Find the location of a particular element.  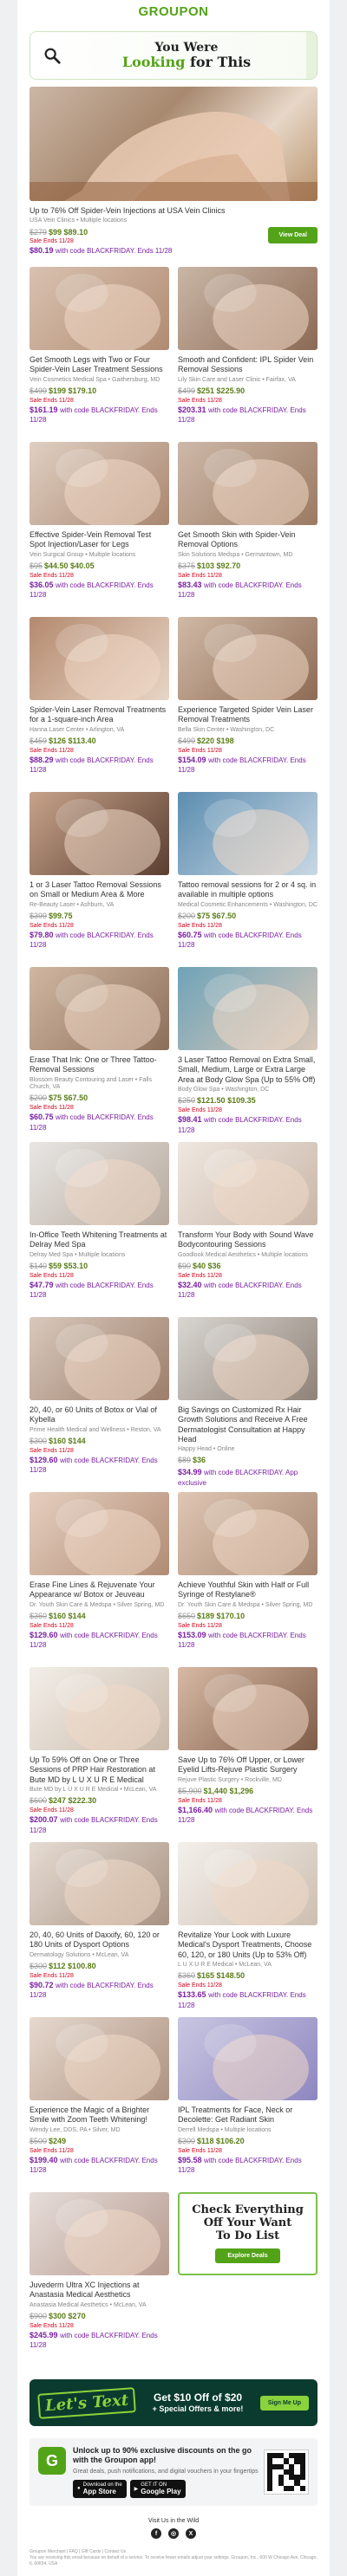

app-store-badge: ● Download on the App Store is located at coordinates (100, 2488).